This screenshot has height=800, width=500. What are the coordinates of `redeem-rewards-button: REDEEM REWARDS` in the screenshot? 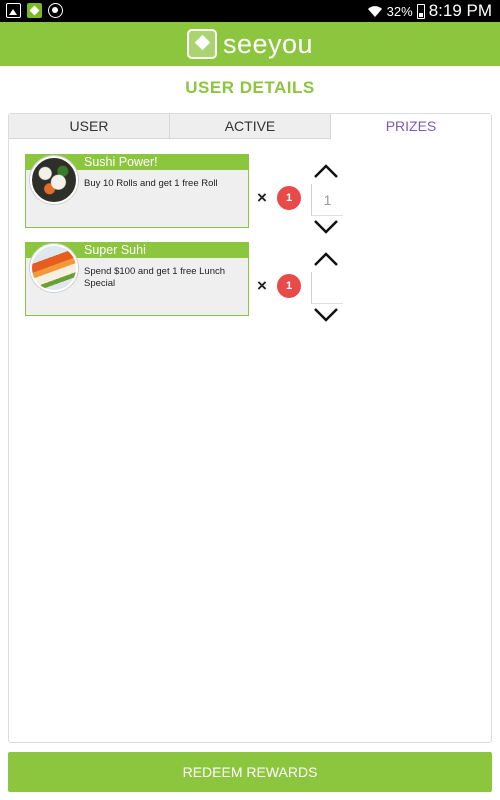 It's located at (250, 772).